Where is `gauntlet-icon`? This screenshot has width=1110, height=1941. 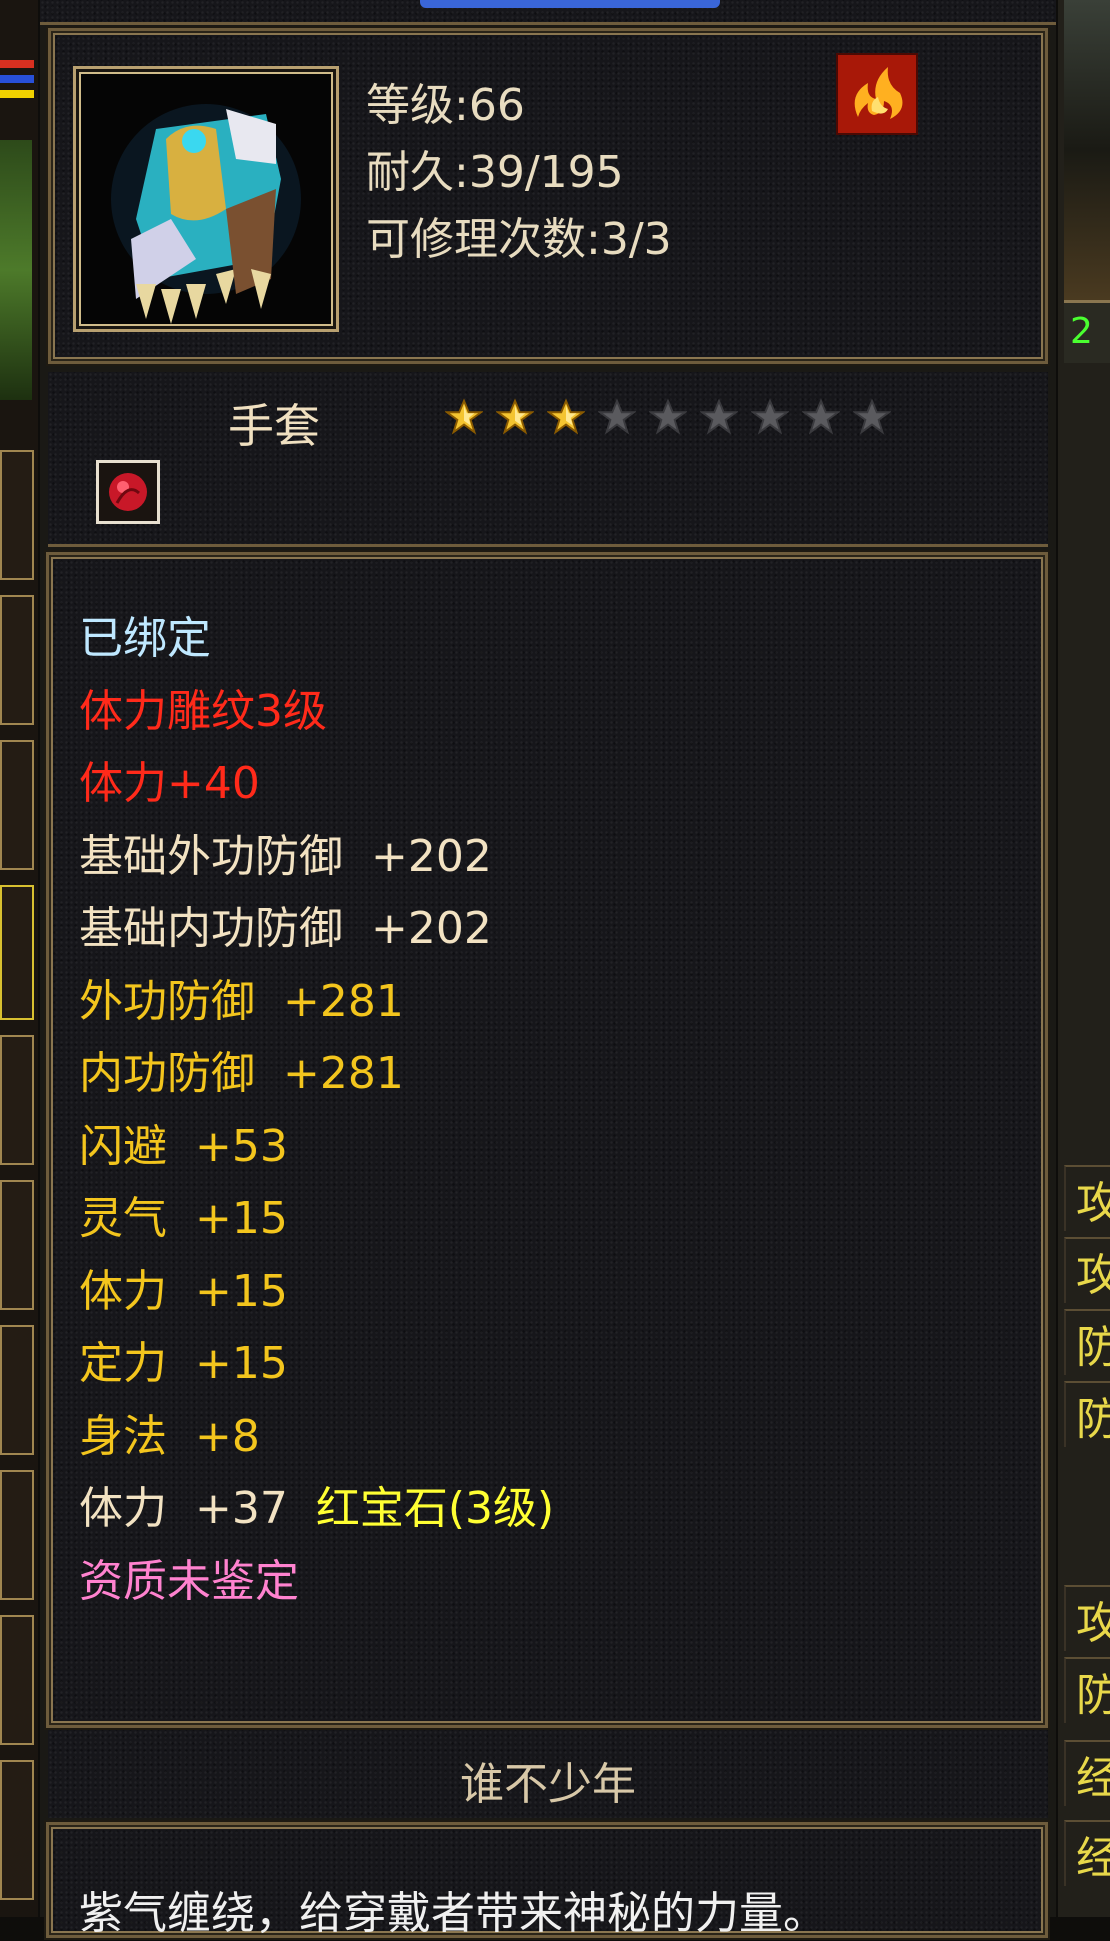 gauntlet-icon is located at coordinates (206, 214).